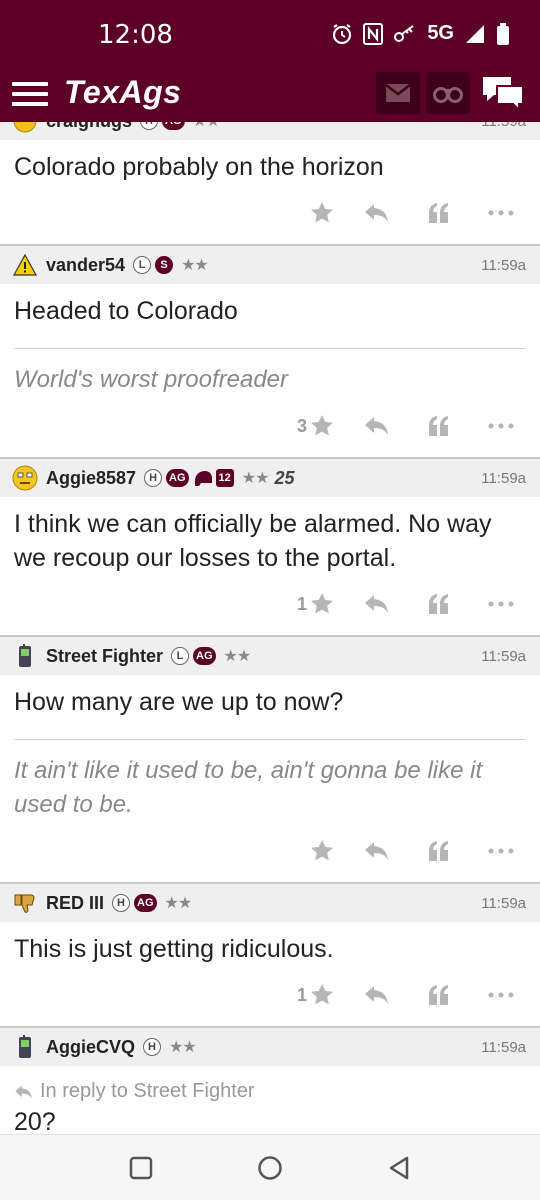 The image size is (540, 1200). What do you see at coordinates (270, 902) in the screenshot?
I see `post-header: RED III H AG ★★ 11:59a` at bounding box center [270, 902].